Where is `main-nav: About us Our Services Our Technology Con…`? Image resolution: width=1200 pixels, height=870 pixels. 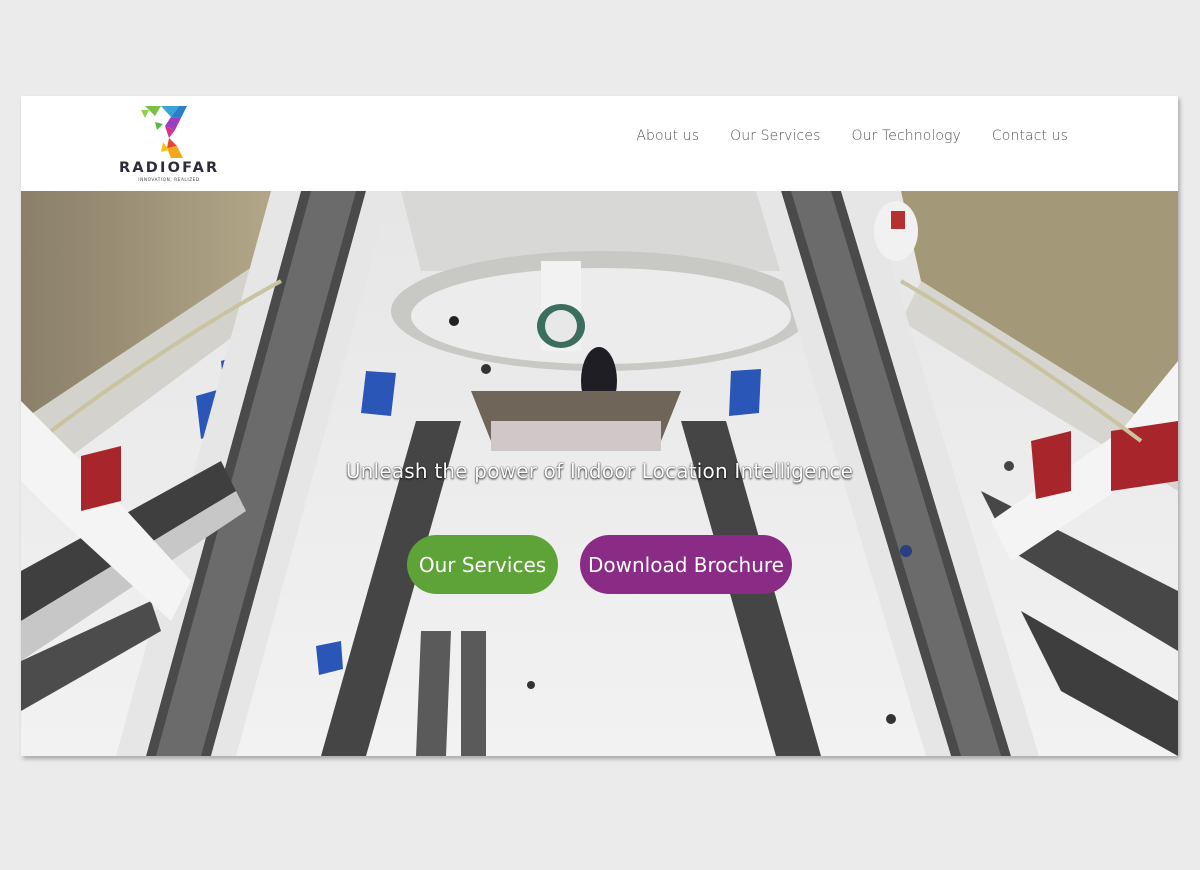 main-nav: About us Our Services Our Technology Con… is located at coordinates (836, 136).